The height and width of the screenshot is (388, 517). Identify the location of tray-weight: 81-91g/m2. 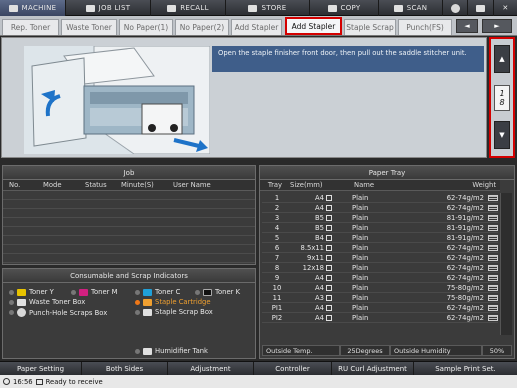
(465, 237).